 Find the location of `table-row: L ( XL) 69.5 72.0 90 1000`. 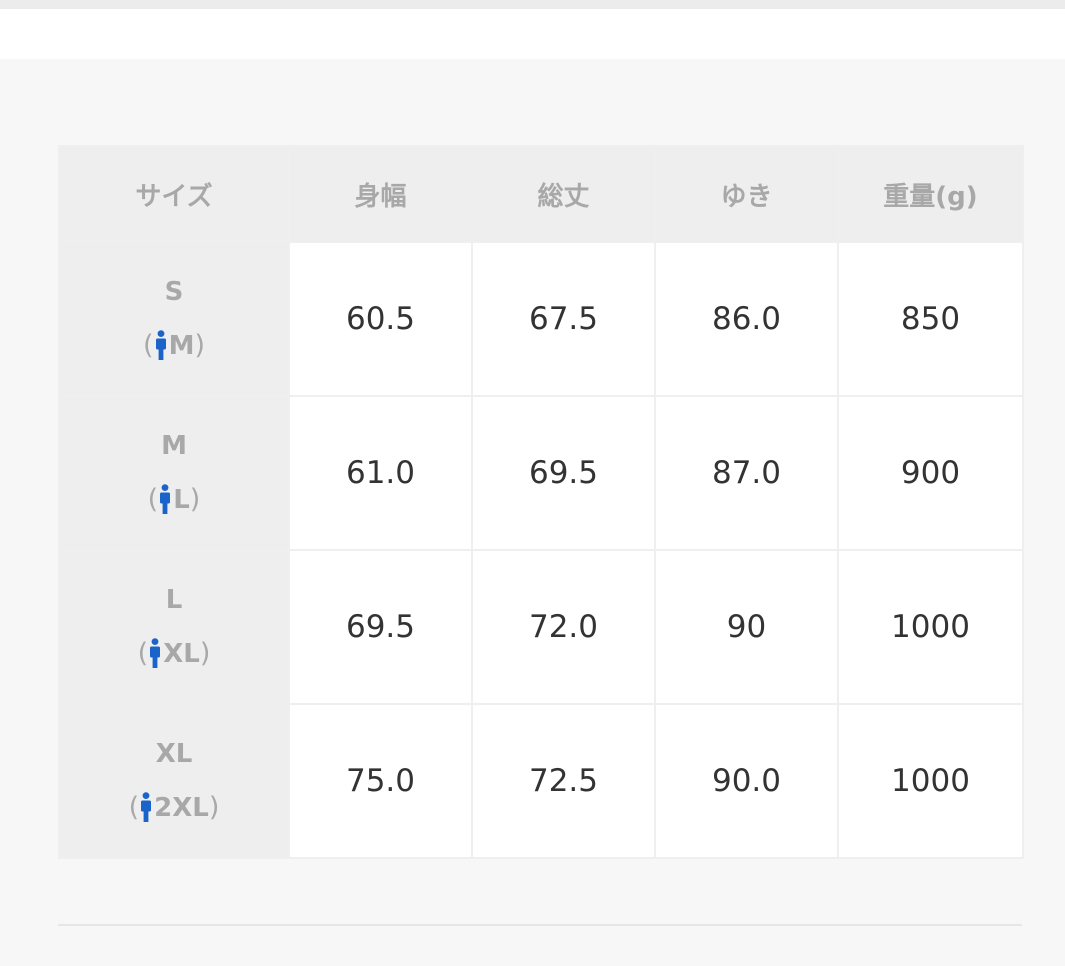

table-row: L ( XL) 69.5 72.0 90 1000 is located at coordinates (541, 627).